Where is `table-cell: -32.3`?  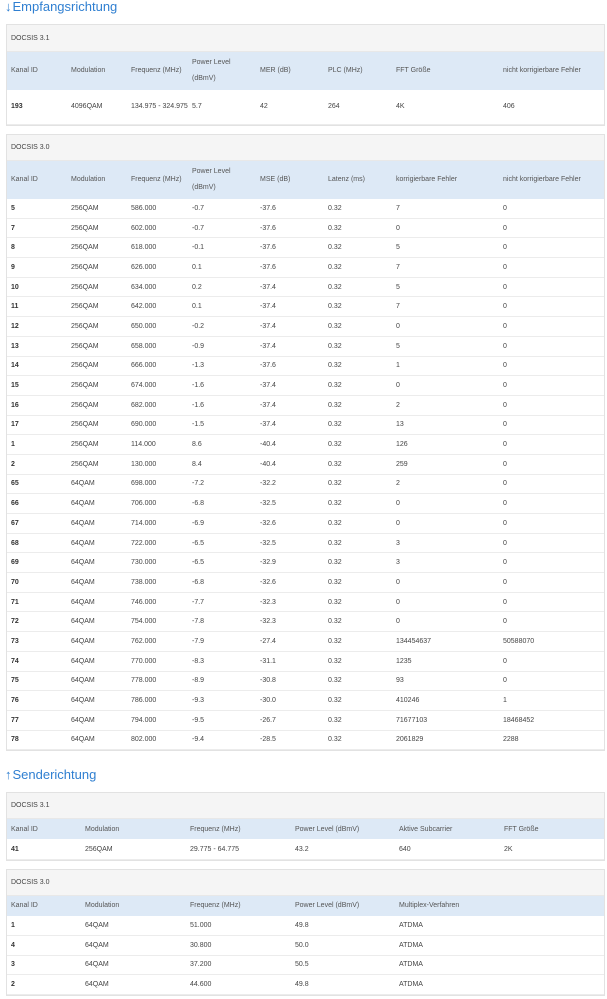
table-cell: -32.3 is located at coordinates (290, 622).